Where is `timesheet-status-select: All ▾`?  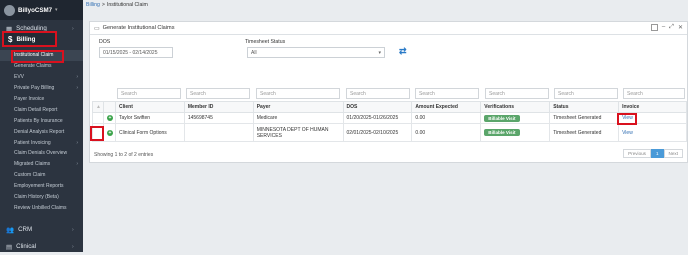 timesheet-status-select: All ▾ is located at coordinates (316, 52).